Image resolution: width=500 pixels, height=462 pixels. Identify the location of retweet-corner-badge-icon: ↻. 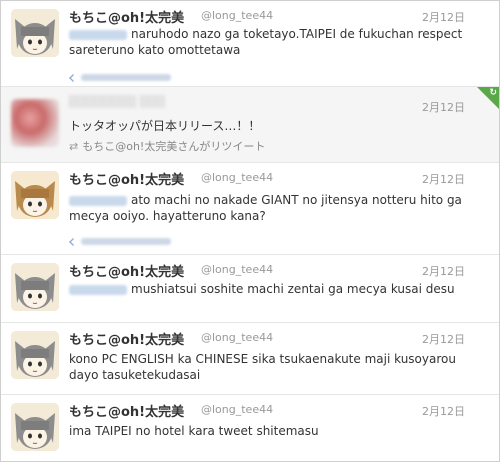
(488, 98).